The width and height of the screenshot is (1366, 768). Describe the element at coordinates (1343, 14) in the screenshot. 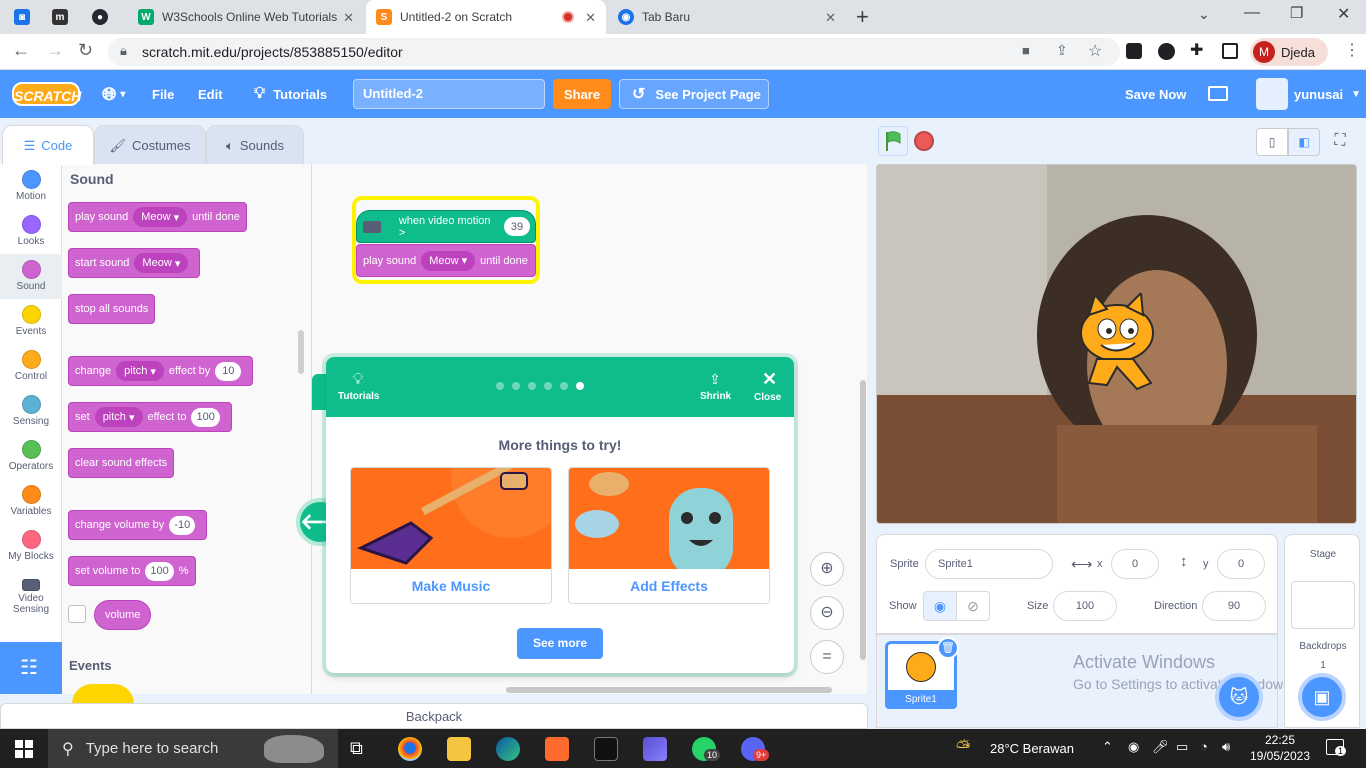

I see `window-close-icon: ✕` at that location.